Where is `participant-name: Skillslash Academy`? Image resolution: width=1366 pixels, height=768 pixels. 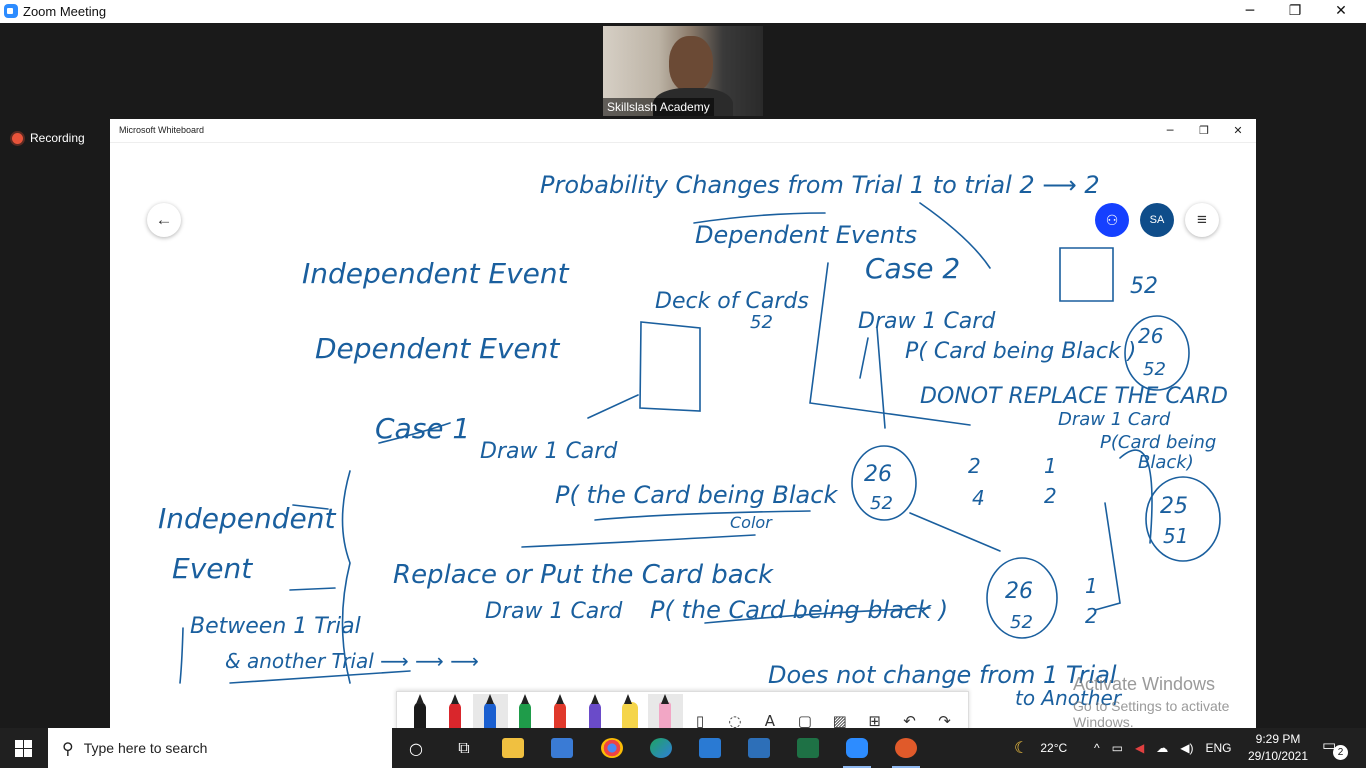 participant-name: Skillslash Academy is located at coordinates (658, 107).